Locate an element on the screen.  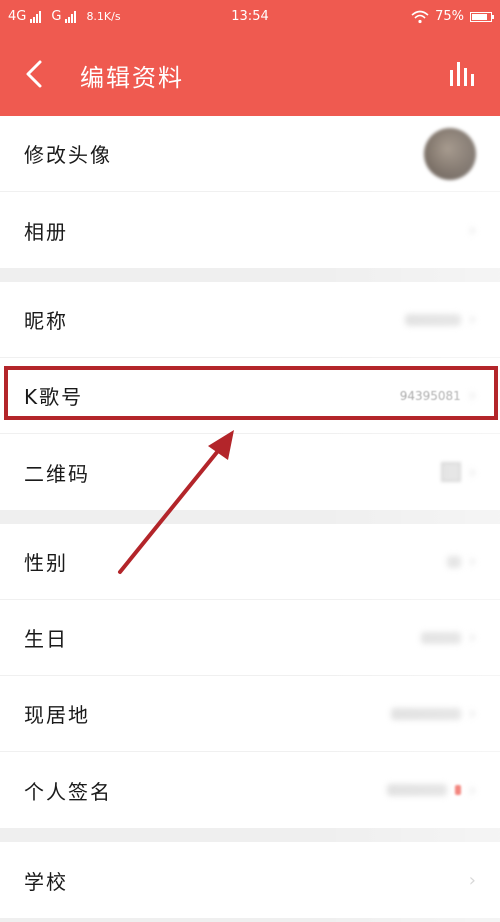
row-label: 修改头像 is located at coordinates (68, 155).